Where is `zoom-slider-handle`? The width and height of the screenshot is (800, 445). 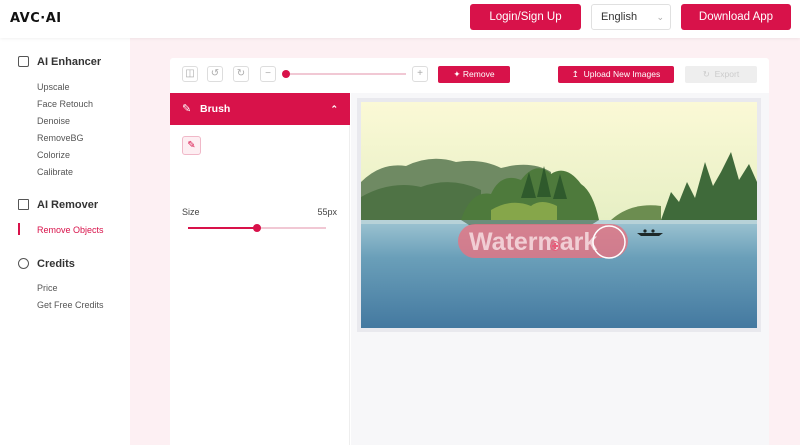
zoom-slider-handle is located at coordinates (286, 74).